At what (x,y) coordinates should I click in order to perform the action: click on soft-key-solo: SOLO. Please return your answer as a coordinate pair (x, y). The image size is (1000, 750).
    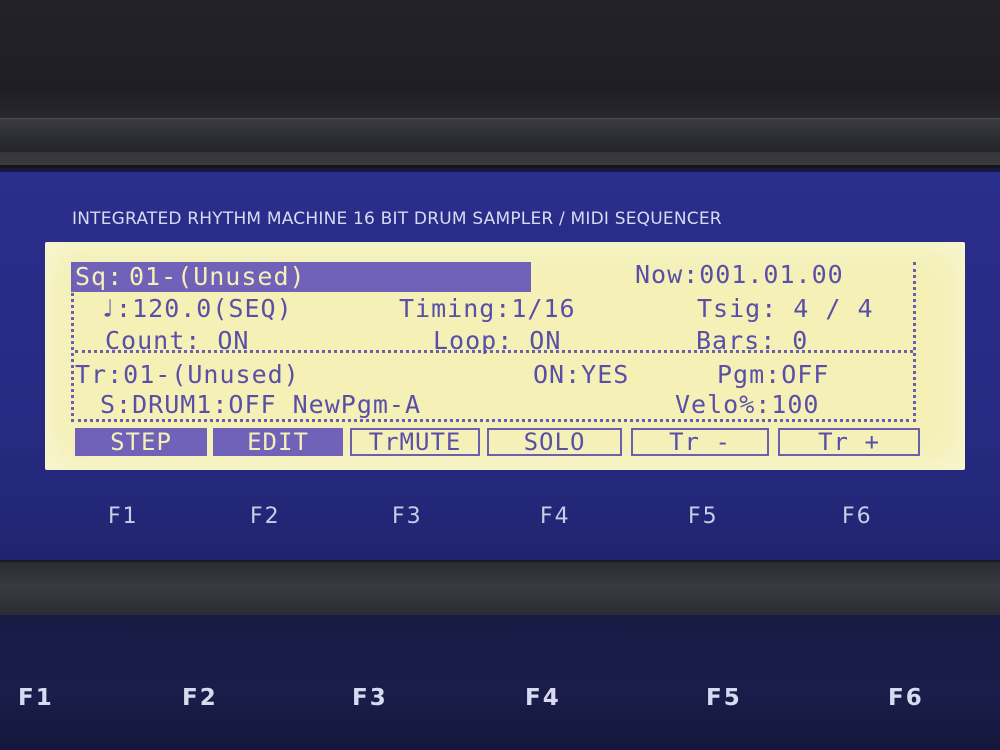
    Looking at the image, I should click on (554, 442).